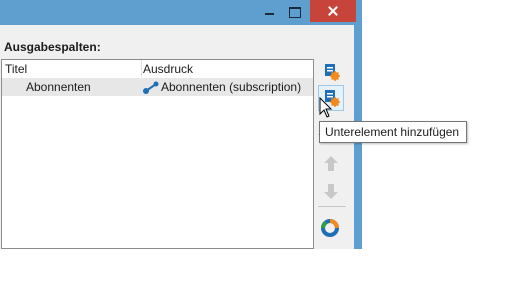  Describe the element at coordinates (58, 87) in the screenshot. I see `row-title-cell: Abonnenten` at that location.